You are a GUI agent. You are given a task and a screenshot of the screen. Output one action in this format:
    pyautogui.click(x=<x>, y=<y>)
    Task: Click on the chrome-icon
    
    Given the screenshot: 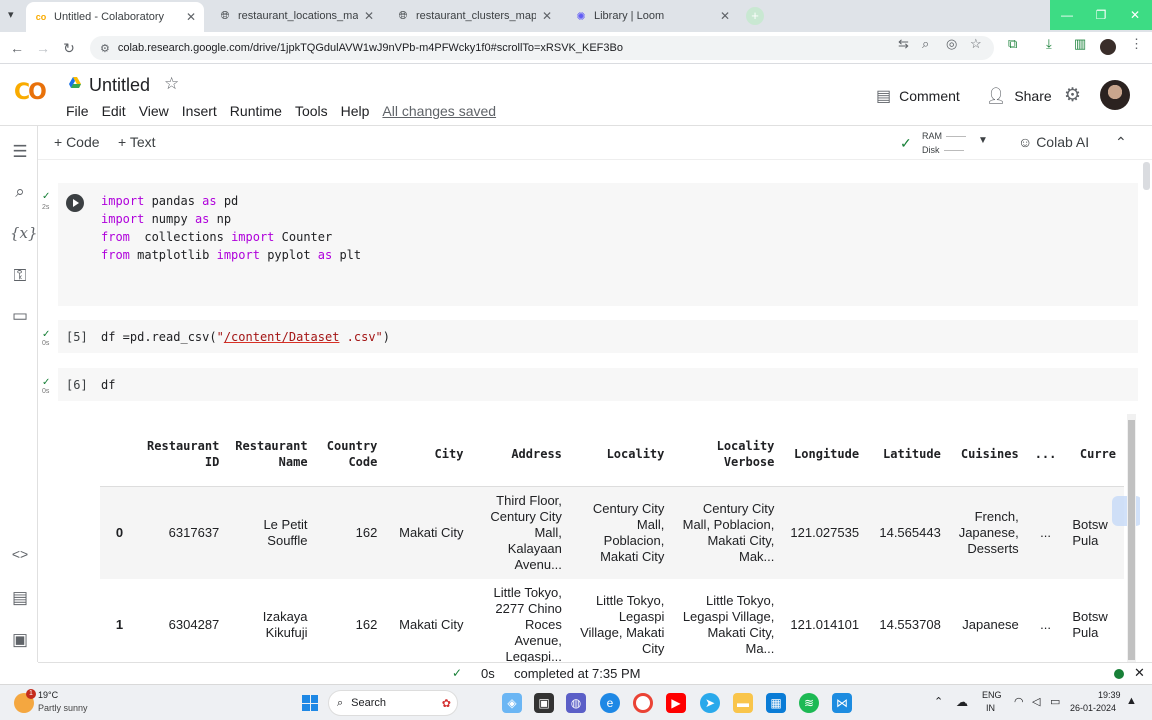 What is the action you would take?
    pyautogui.click(x=643, y=703)
    